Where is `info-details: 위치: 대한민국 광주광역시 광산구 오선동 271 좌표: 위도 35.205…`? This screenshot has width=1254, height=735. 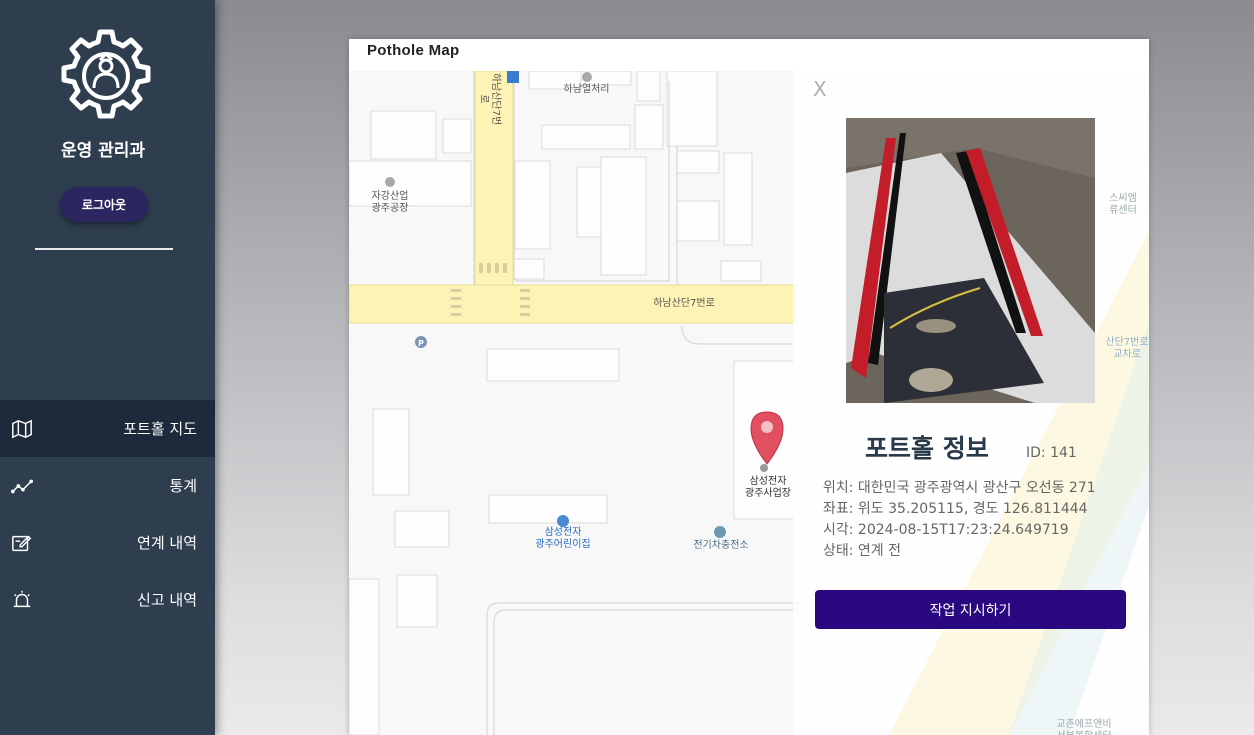
info-details: 위치: 대한민국 광주광역시 광산구 오선동 271 좌표: 위도 35.205… is located at coordinates (959, 520).